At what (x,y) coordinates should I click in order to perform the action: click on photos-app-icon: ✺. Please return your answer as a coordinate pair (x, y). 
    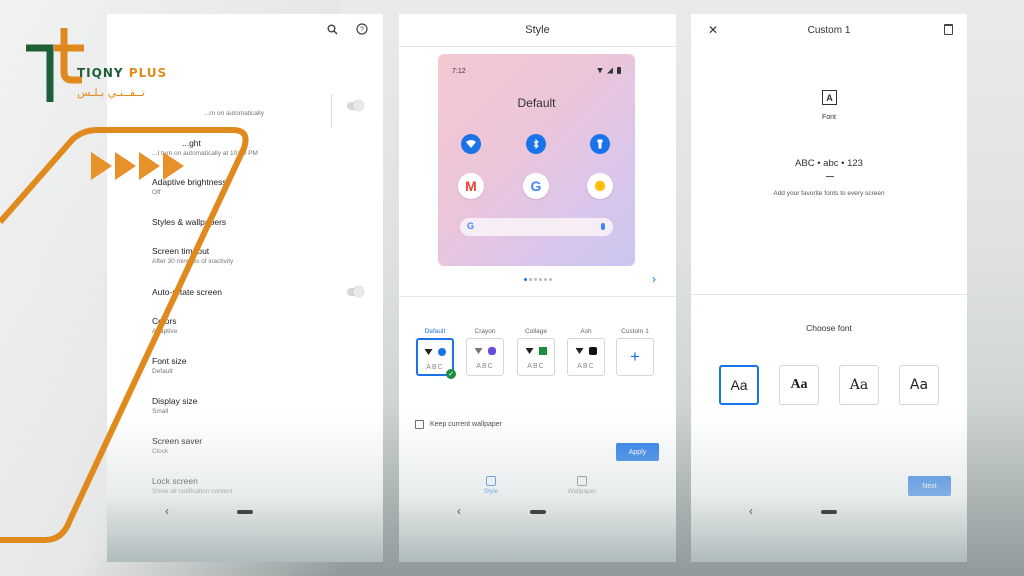
    Looking at the image, I should click on (600, 186).